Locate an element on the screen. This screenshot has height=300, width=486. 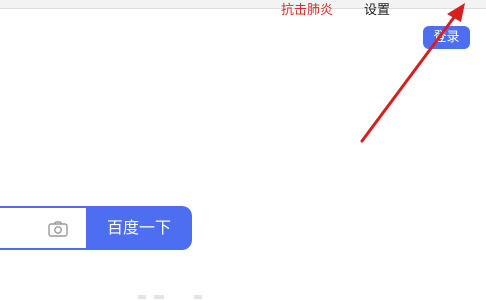
search-input is located at coordinates (44, 228).